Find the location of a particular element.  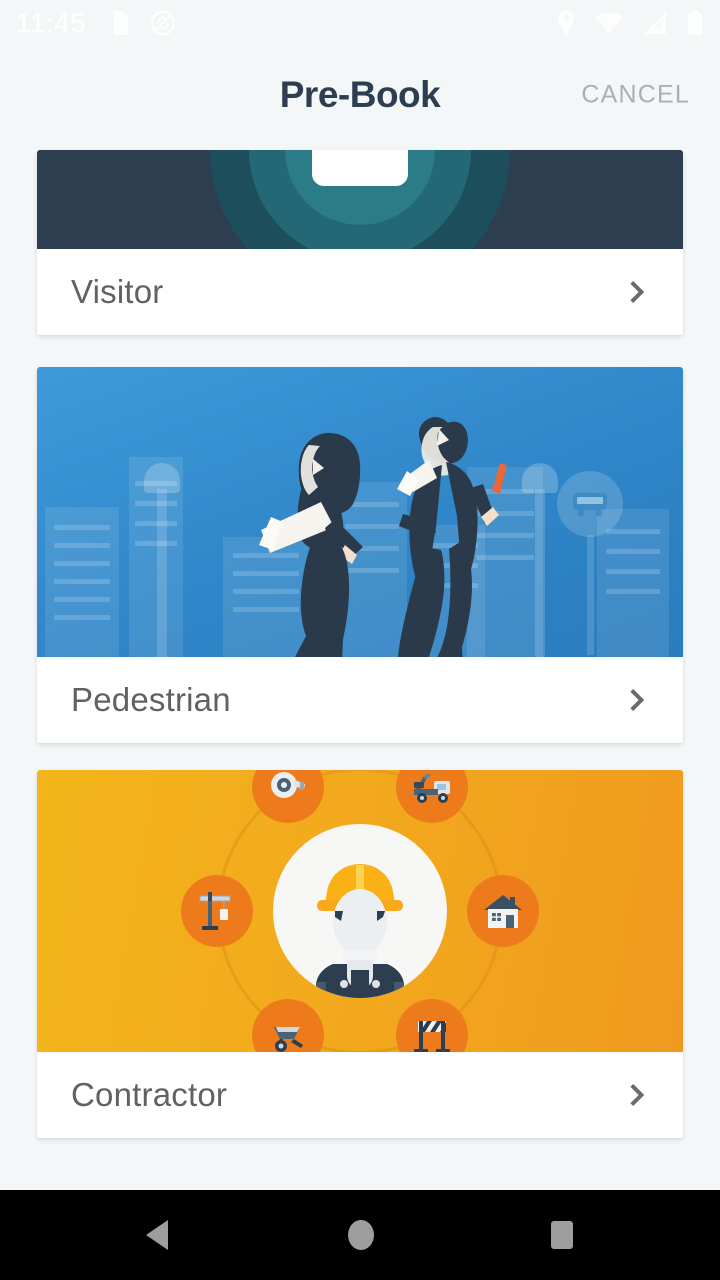

status-bar-system-icons is located at coordinates (629, 23).